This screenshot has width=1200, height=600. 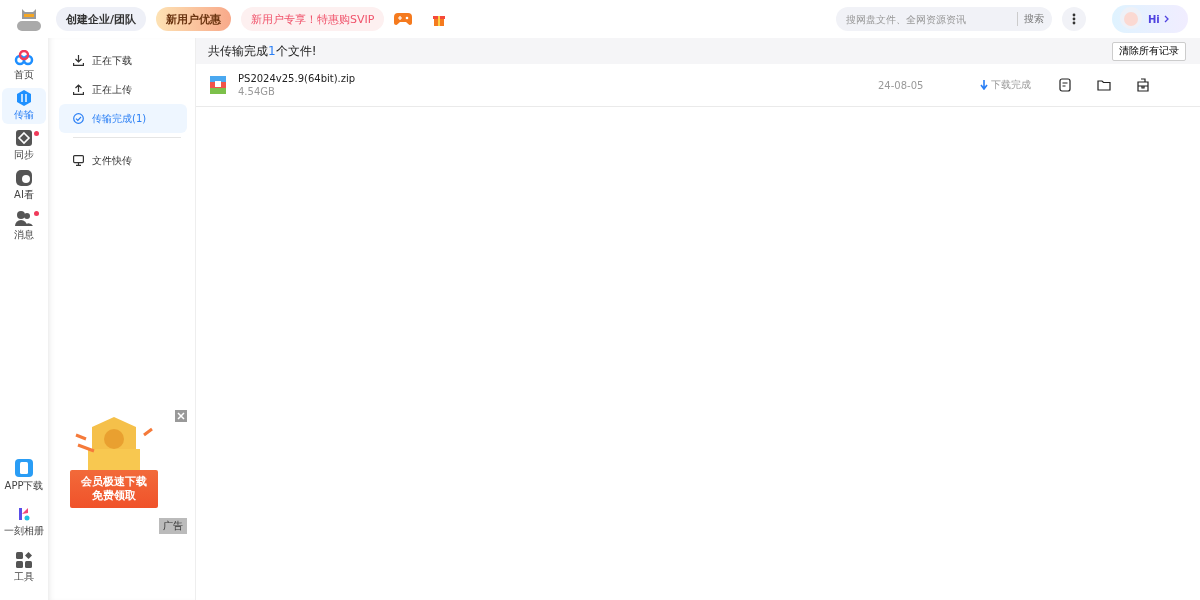 I want to click on close-icon, so click(x=181, y=416).